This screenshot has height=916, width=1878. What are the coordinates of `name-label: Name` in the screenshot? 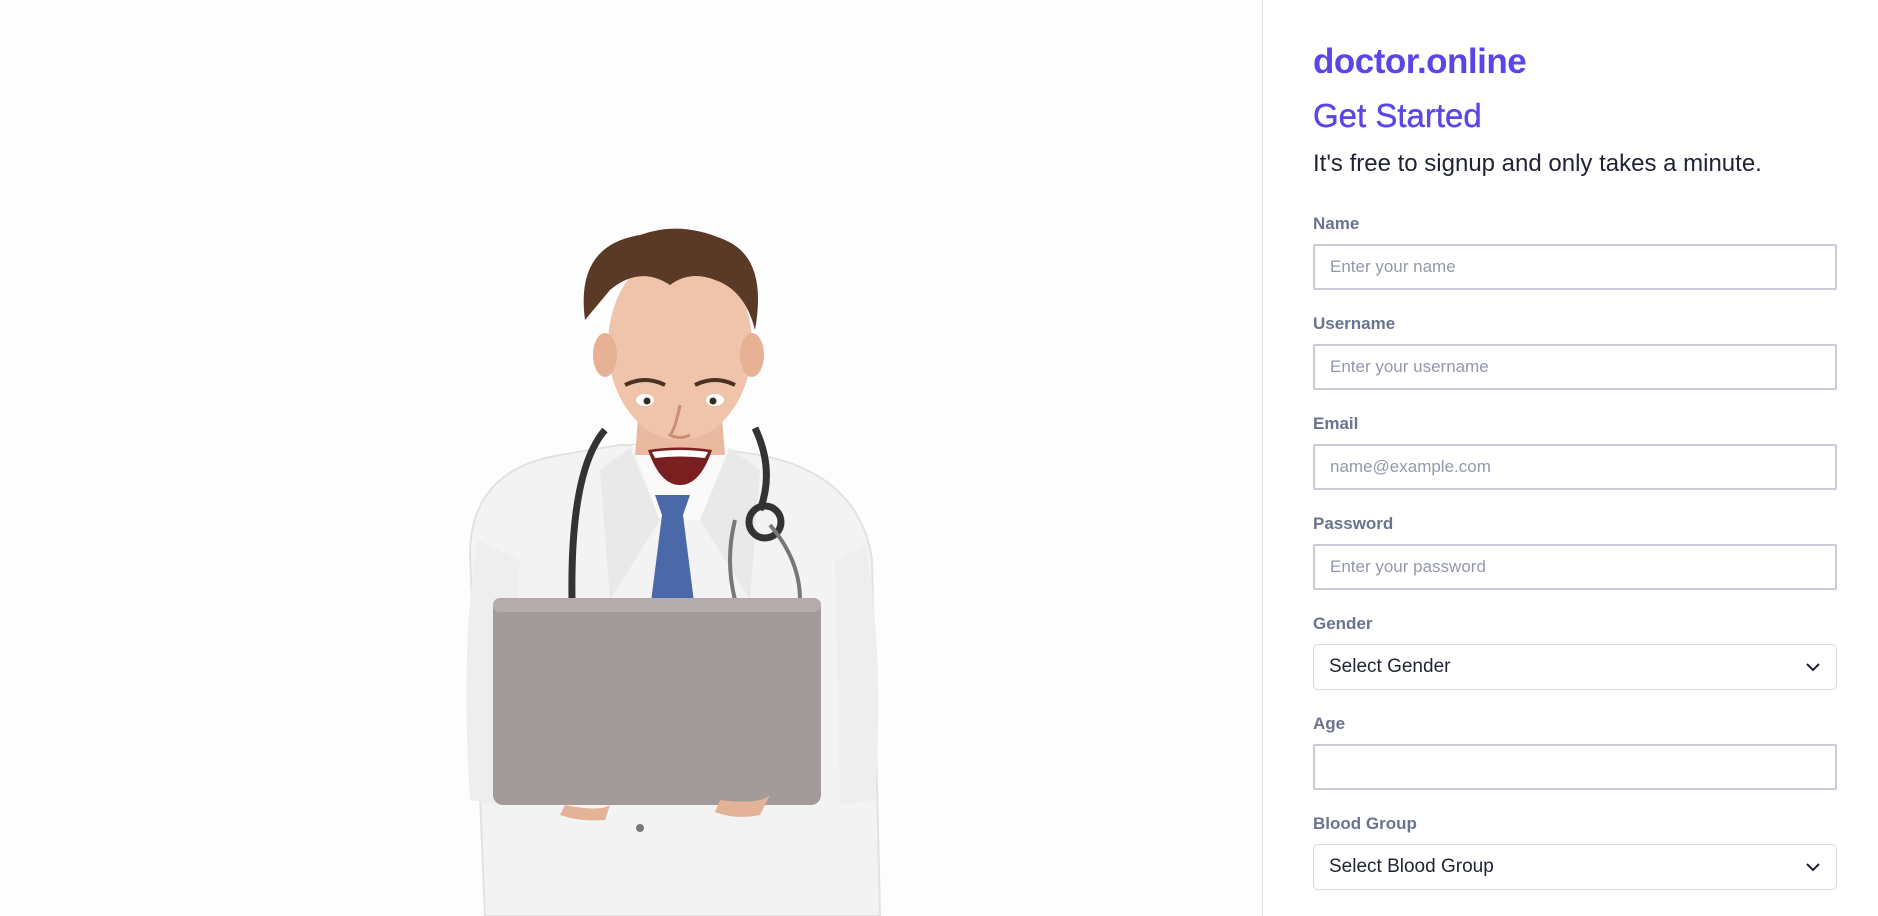 It's located at (1336, 223).